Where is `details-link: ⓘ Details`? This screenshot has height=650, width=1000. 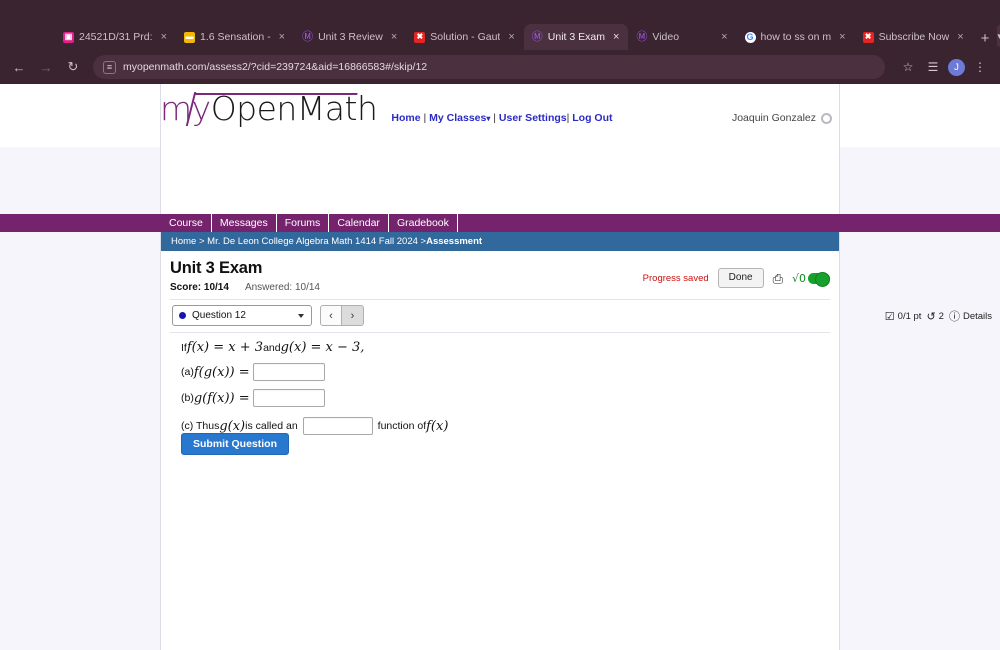
details-link: ⓘ Details is located at coordinates (970, 316).